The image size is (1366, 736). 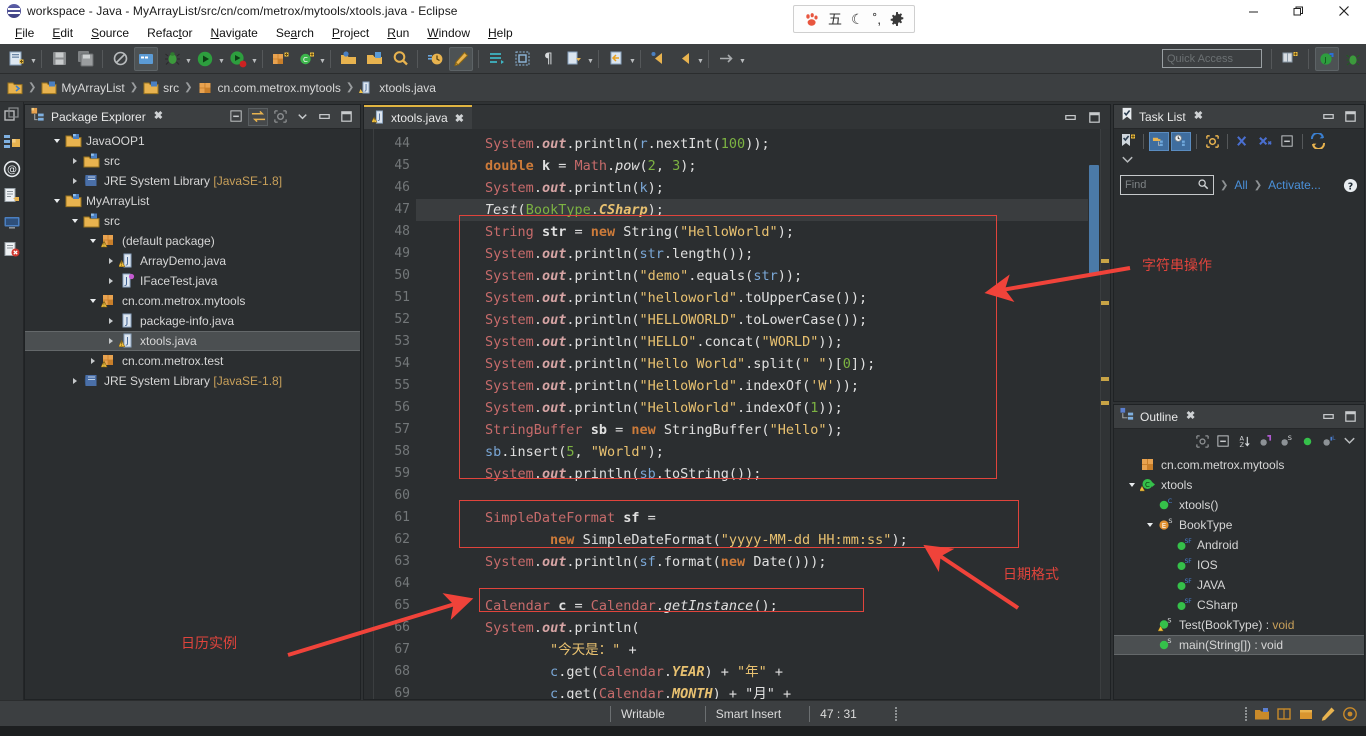 What do you see at coordinates (322, 59) in the screenshot?
I see `newclass-dropdown-caret-icon: ▼` at bounding box center [322, 59].